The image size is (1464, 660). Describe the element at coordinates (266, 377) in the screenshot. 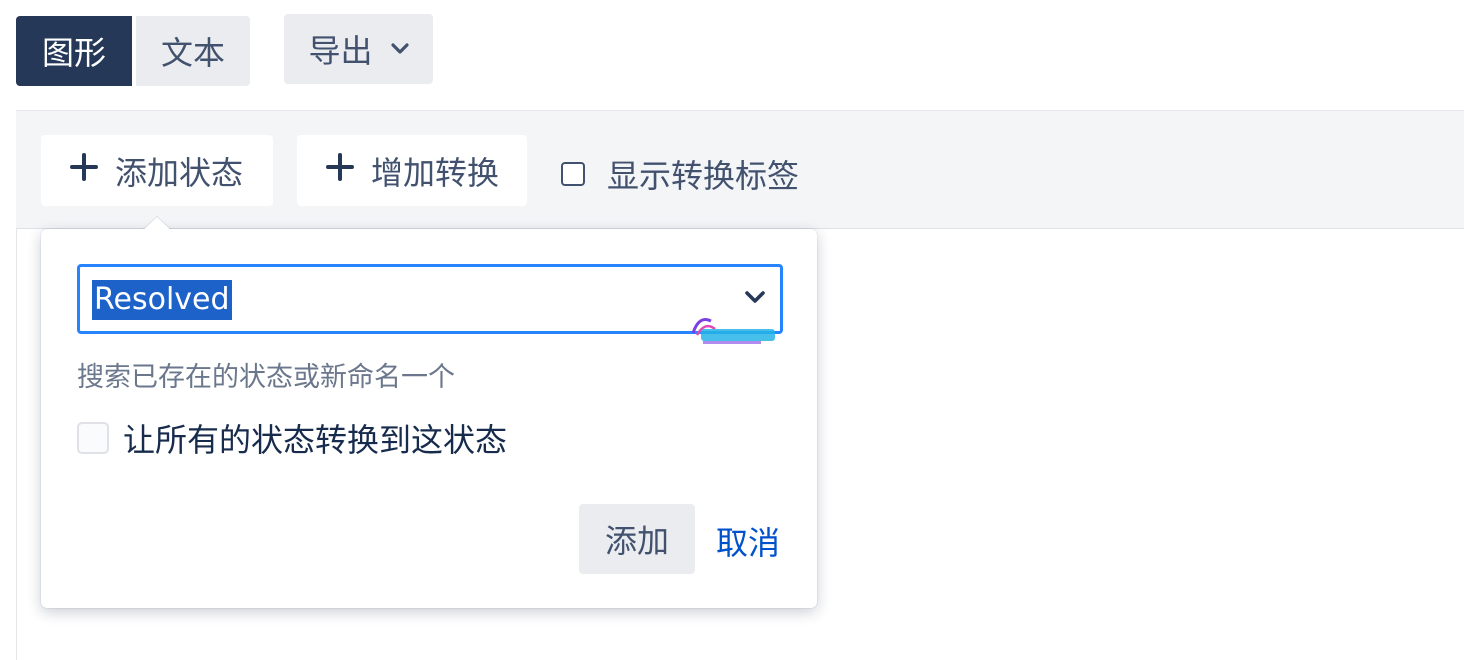

I see `status-search-hint: 搜索已存在的状态或新命名一个` at that location.